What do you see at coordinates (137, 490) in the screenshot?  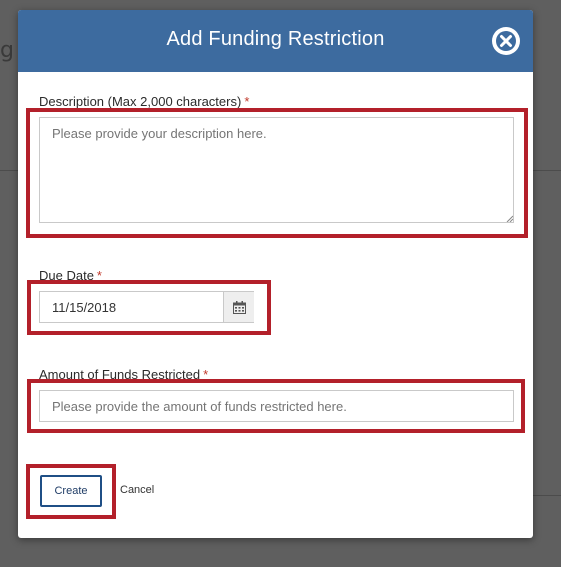 I see `cancel-link: Cancel` at bounding box center [137, 490].